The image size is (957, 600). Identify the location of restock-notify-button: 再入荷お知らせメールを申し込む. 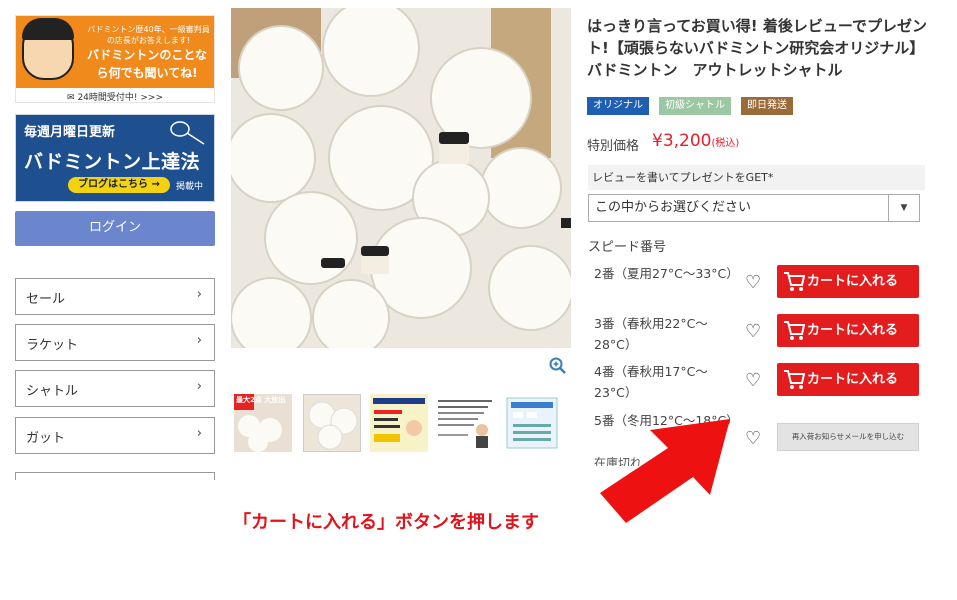
(848, 437).